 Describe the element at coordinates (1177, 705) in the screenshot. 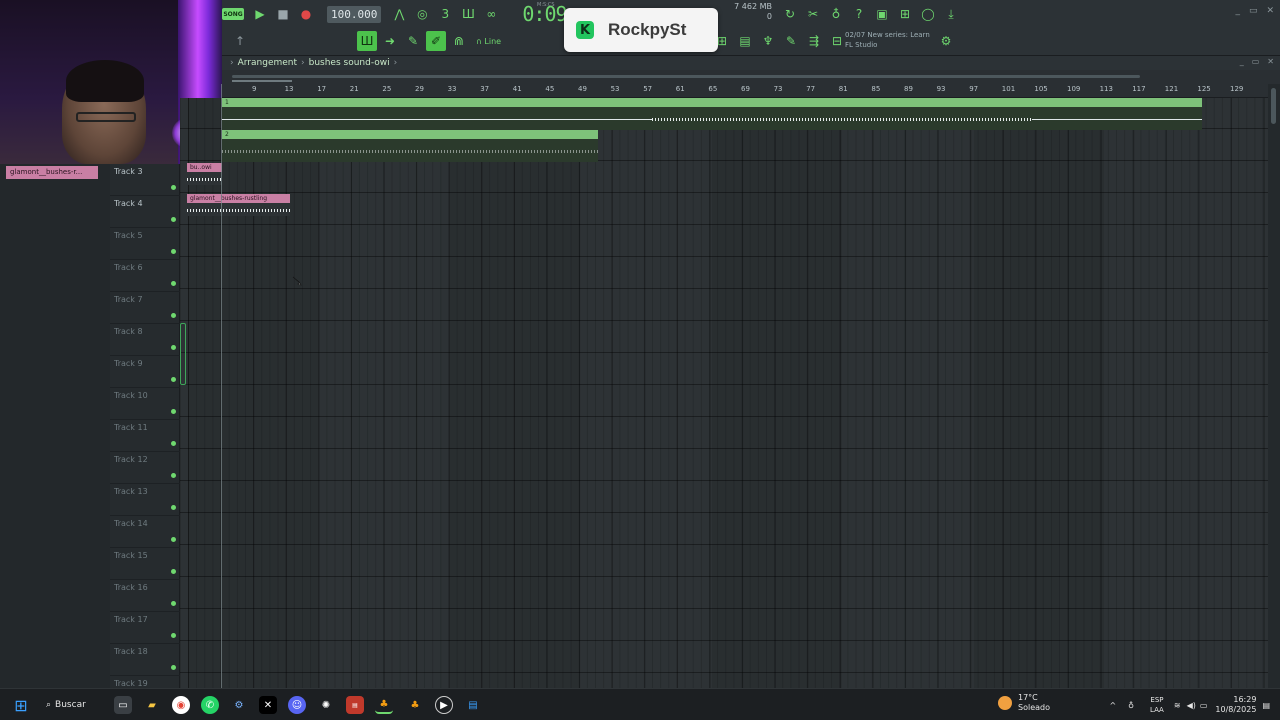

I see `wifi-icon: ≋` at that location.